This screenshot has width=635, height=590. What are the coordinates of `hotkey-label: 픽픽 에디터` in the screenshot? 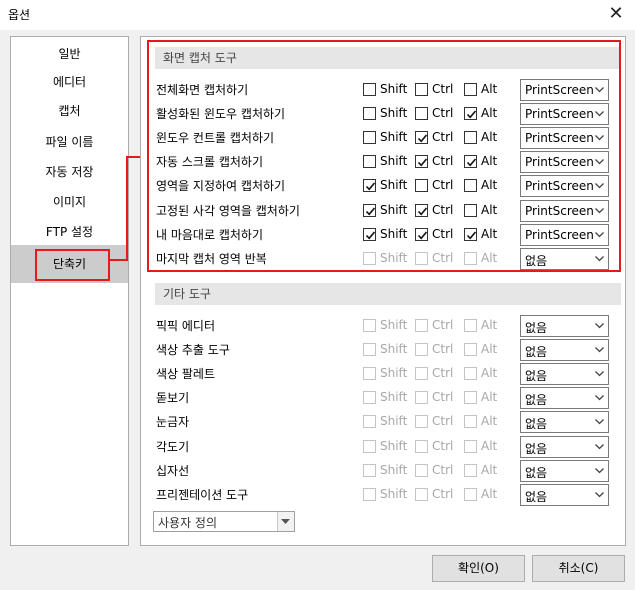 It's located at (186, 326).